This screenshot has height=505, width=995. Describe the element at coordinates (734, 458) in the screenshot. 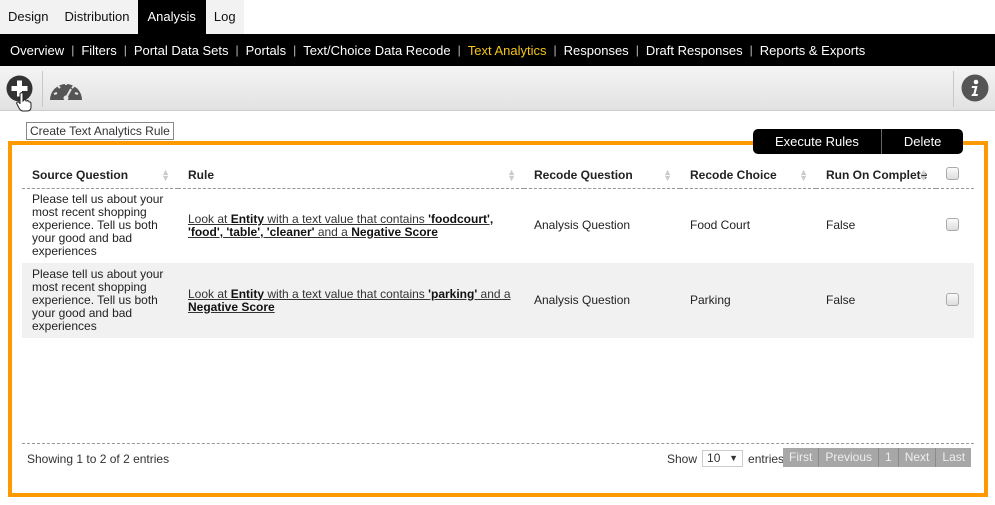

I see `dropdown-arrow-icon: ▼` at that location.